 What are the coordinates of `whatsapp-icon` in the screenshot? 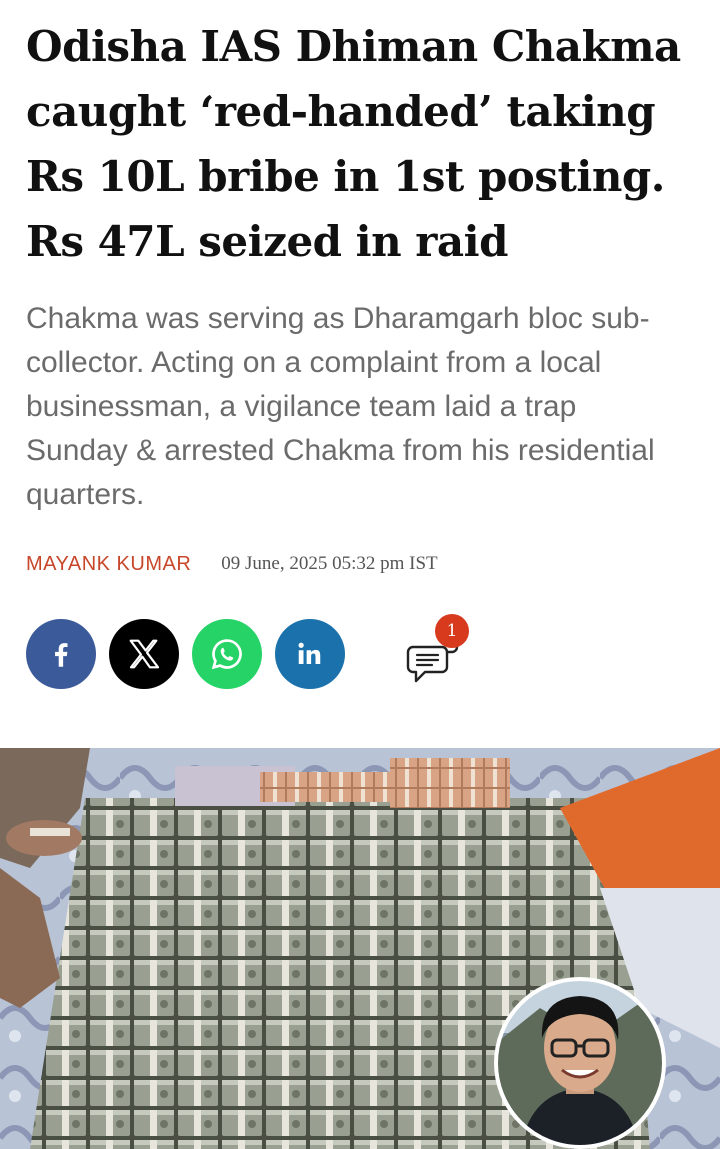 It's located at (226, 654).